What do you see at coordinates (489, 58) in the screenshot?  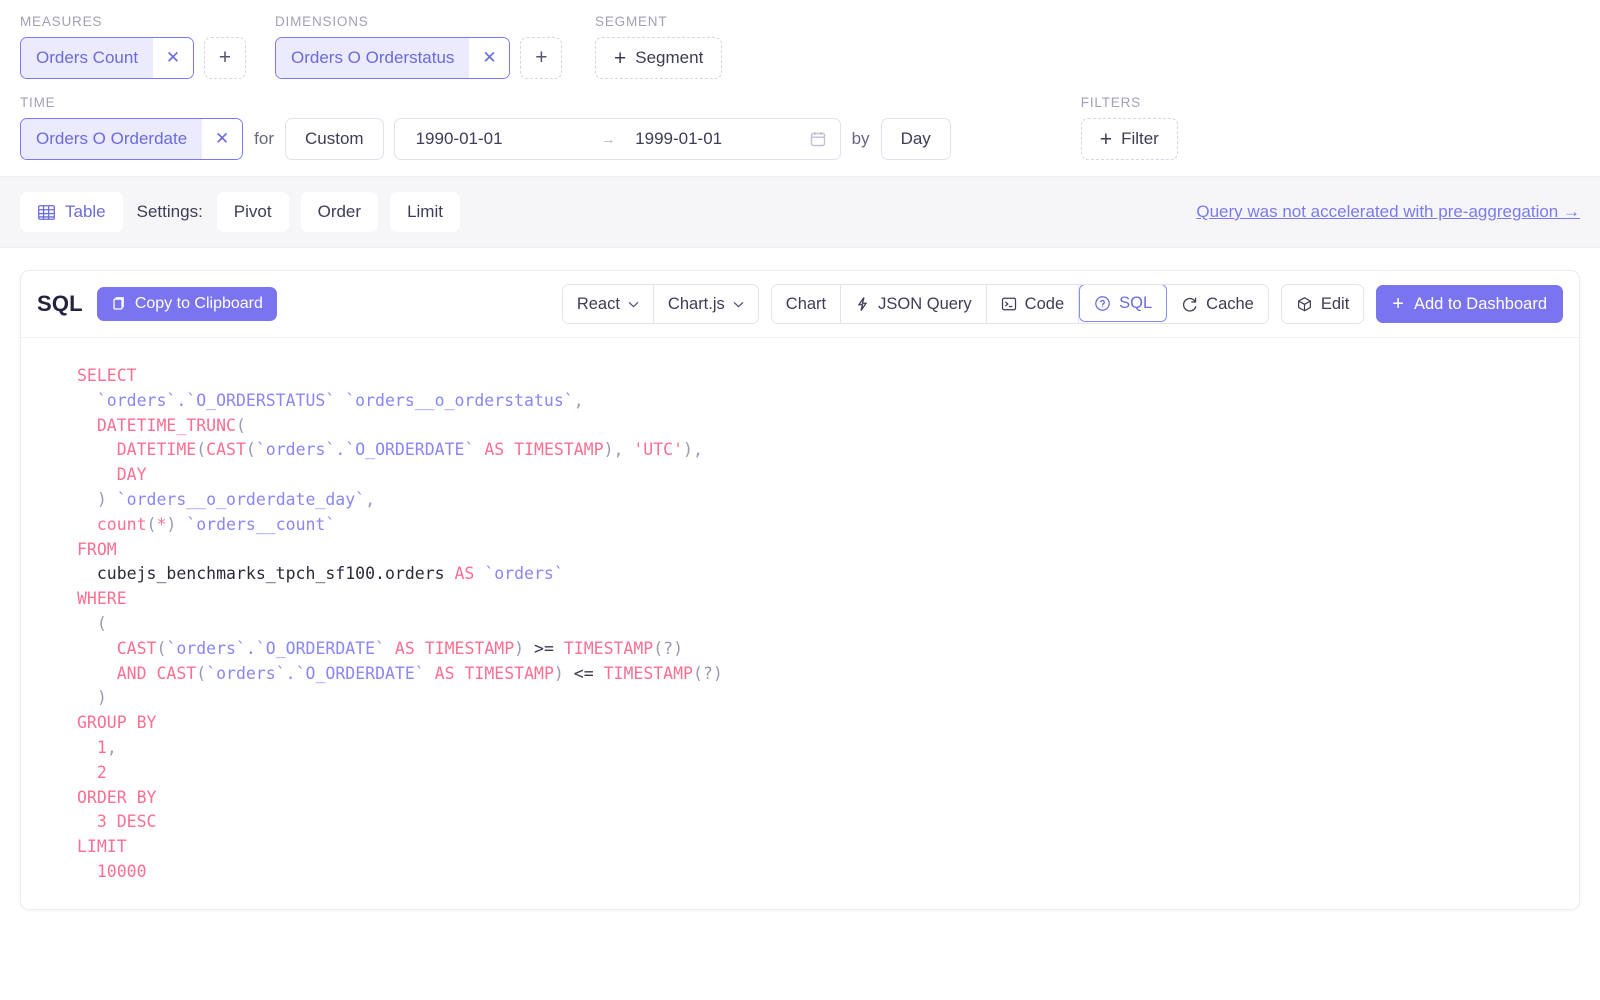 I see `remove-dimension-icon: ✕` at bounding box center [489, 58].